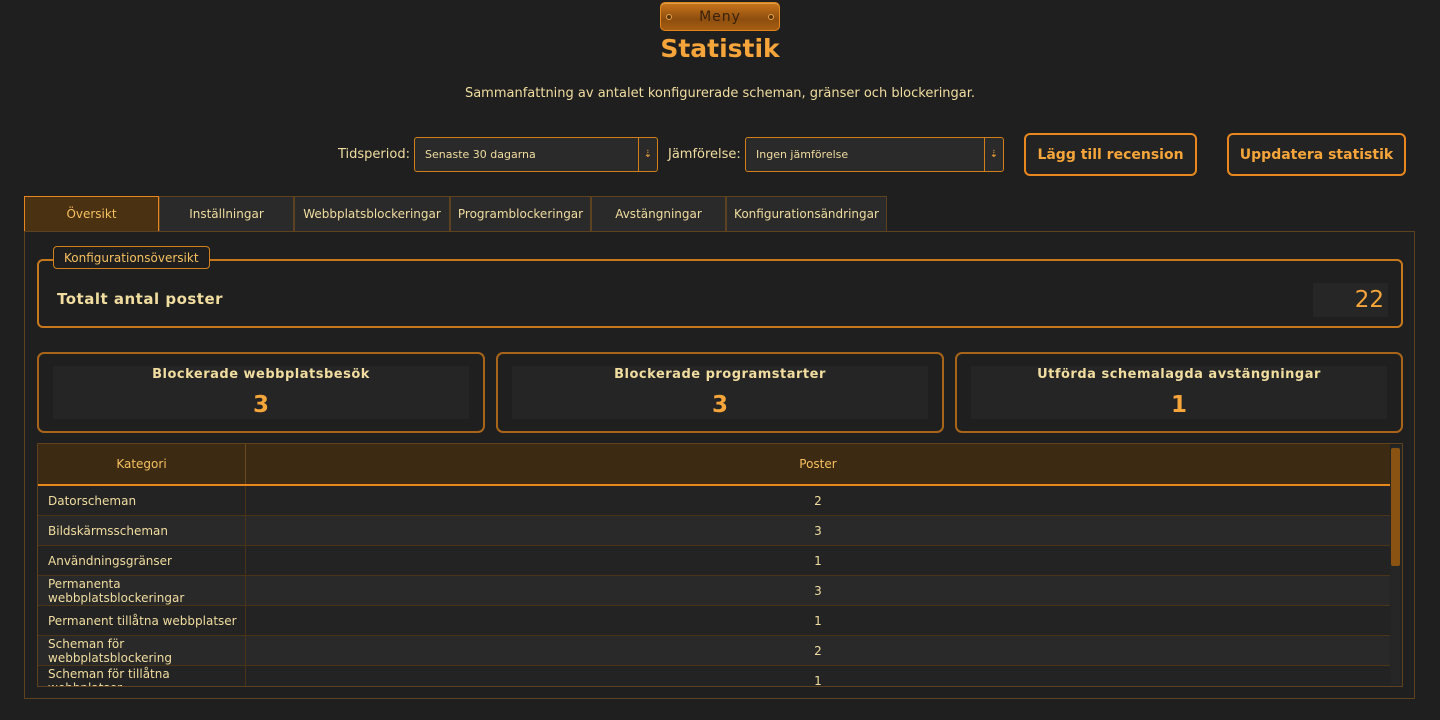  What do you see at coordinates (1316, 154) in the screenshot?
I see `refresh-stats-button: Uppdatera statistik` at bounding box center [1316, 154].